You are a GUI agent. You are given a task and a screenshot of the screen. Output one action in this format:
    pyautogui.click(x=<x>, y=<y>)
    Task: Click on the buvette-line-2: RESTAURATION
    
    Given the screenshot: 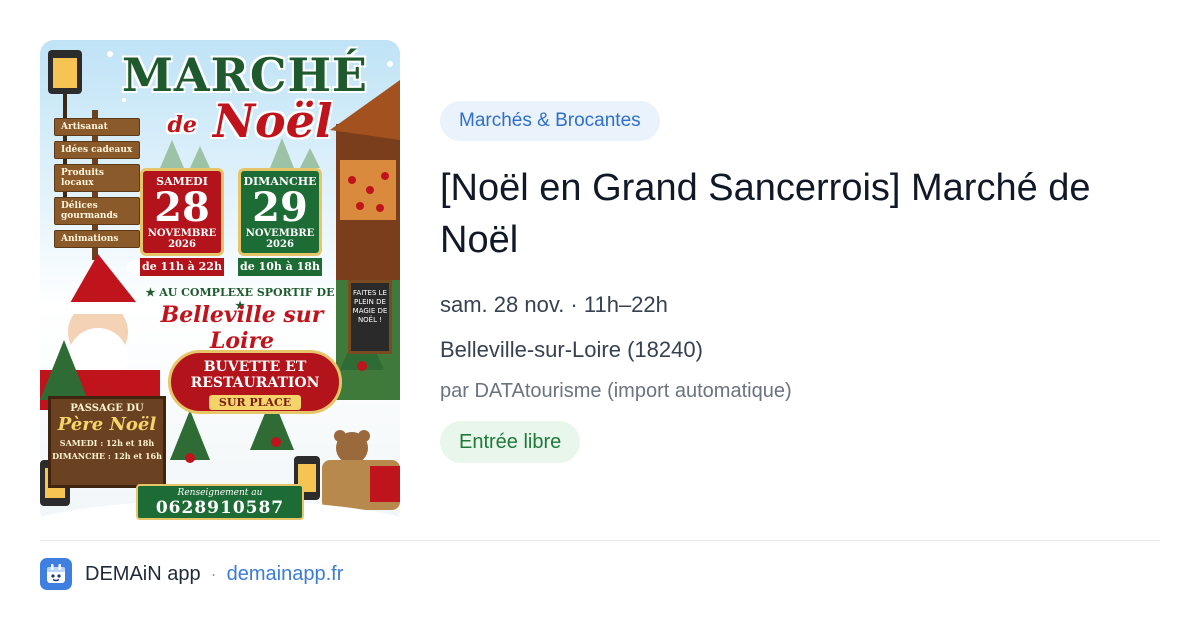 What is the action you would take?
    pyautogui.click(x=255, y=383)
    